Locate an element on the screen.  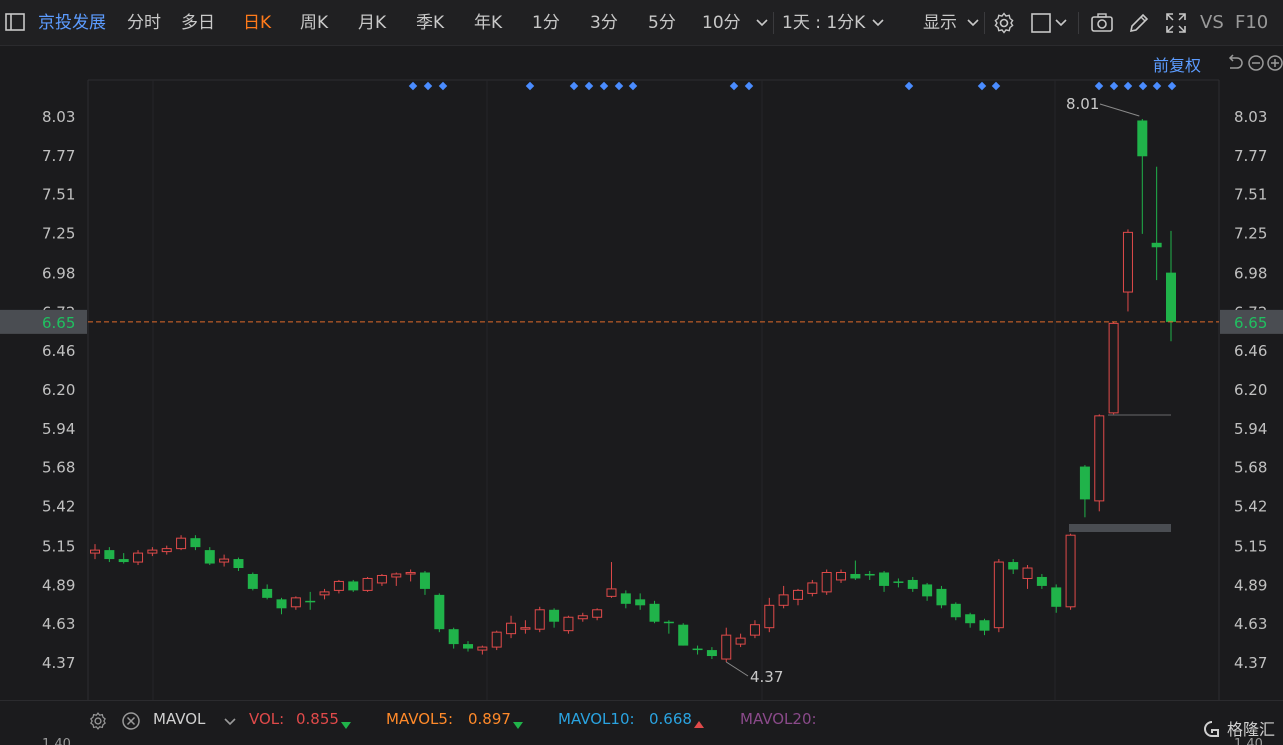
tab-daily-k: 日K is located at coordinates (257, 23).